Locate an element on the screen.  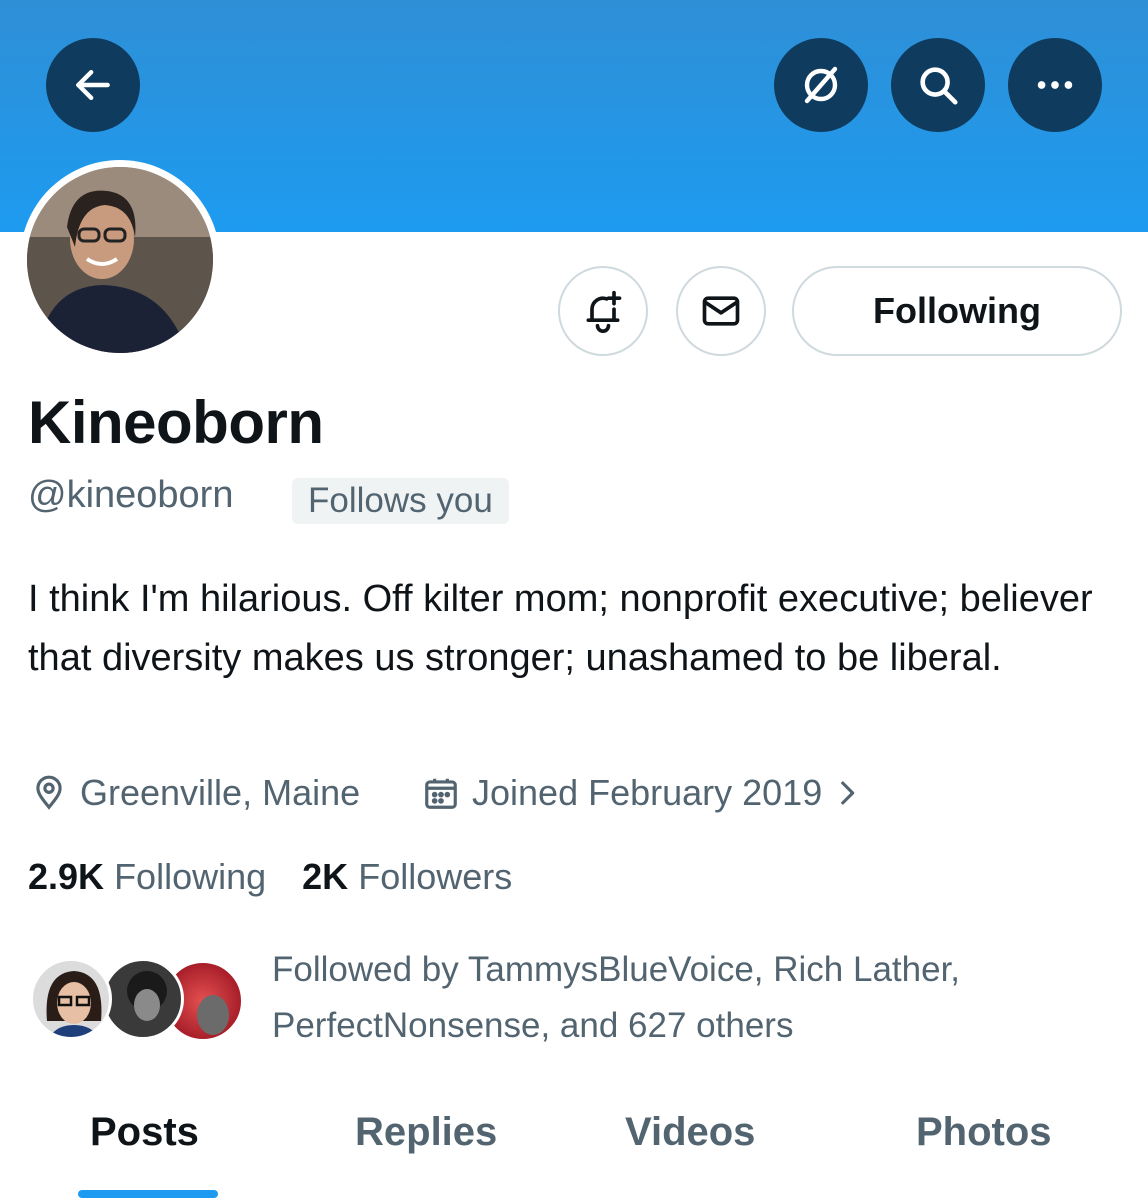
location-pin-icon is located at coordinates (49, 792).